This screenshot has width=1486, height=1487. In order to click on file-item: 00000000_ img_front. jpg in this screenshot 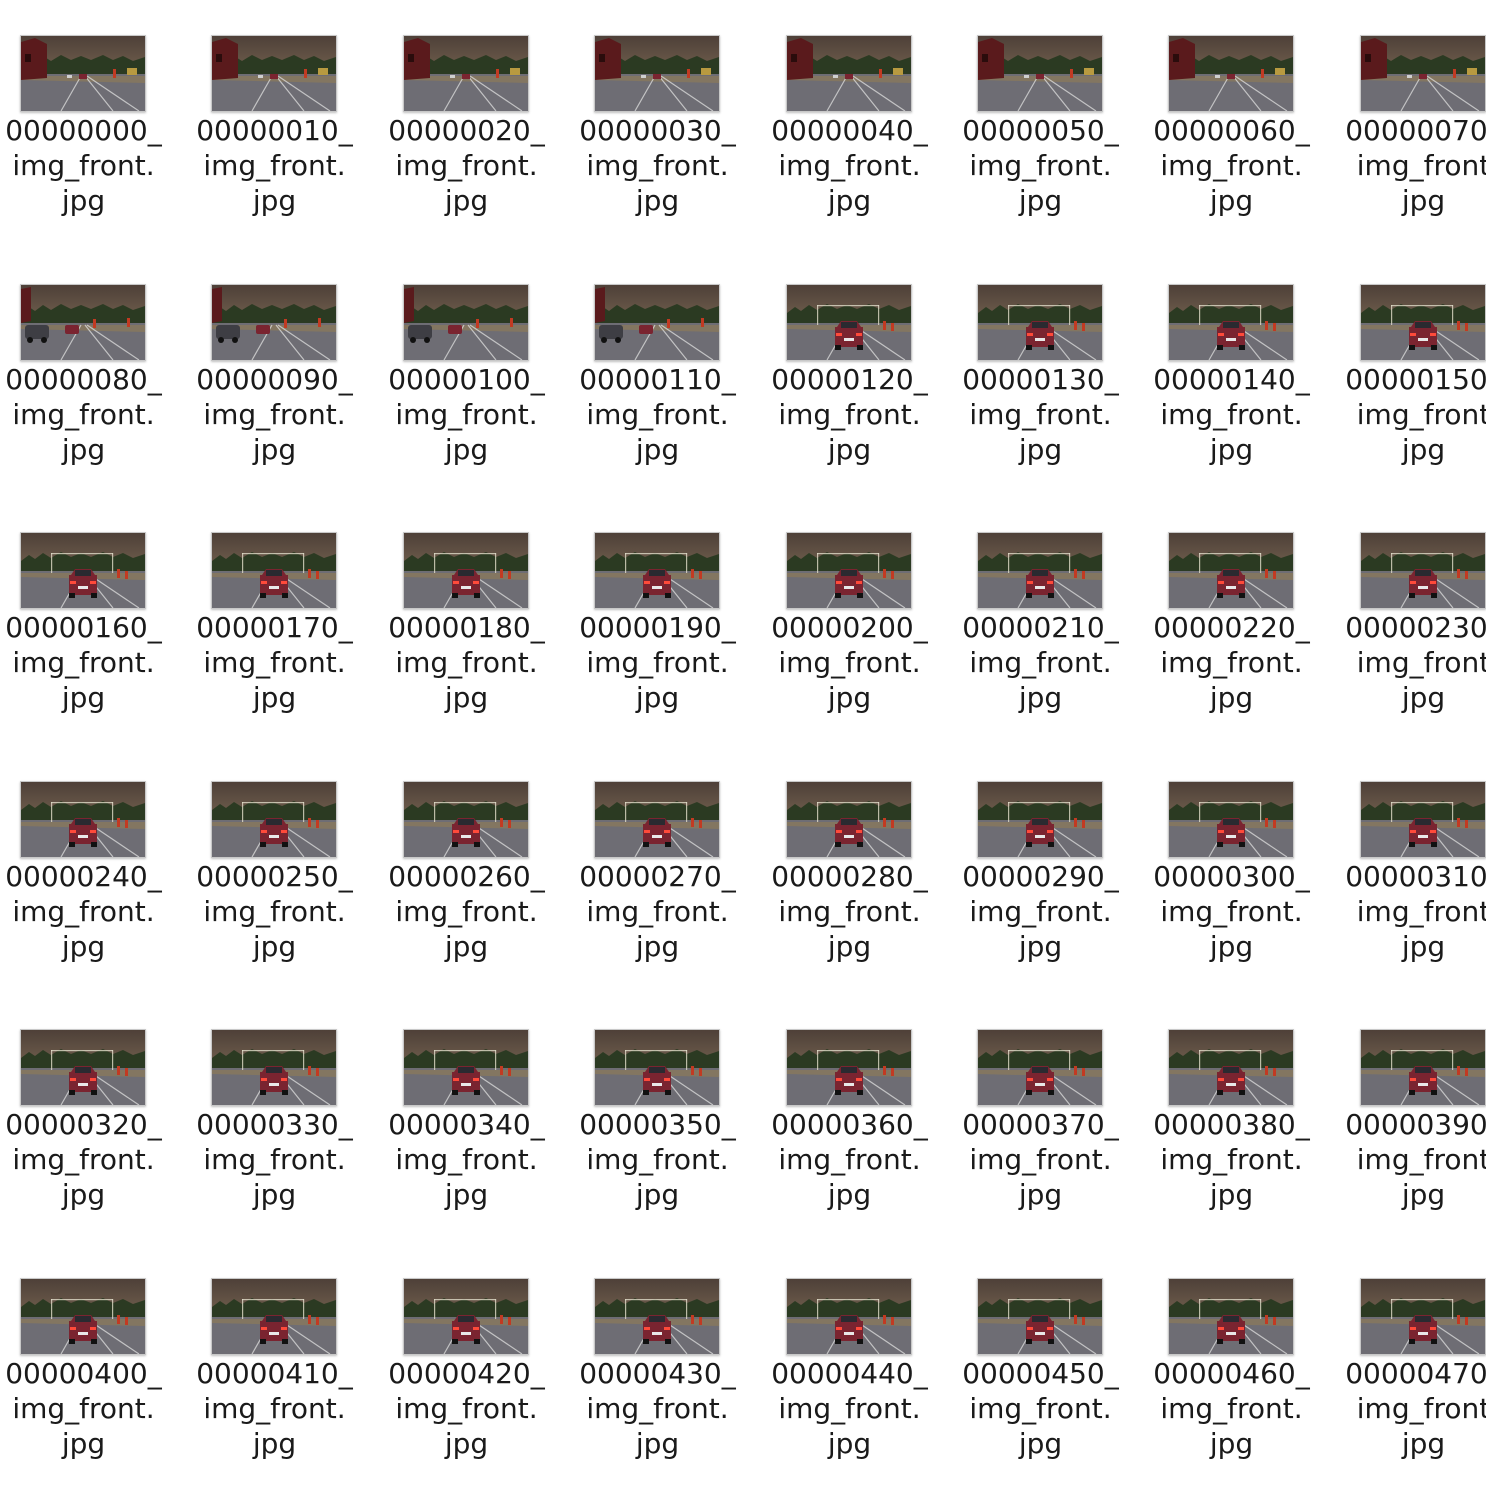, I will do `click(97, 124)`.